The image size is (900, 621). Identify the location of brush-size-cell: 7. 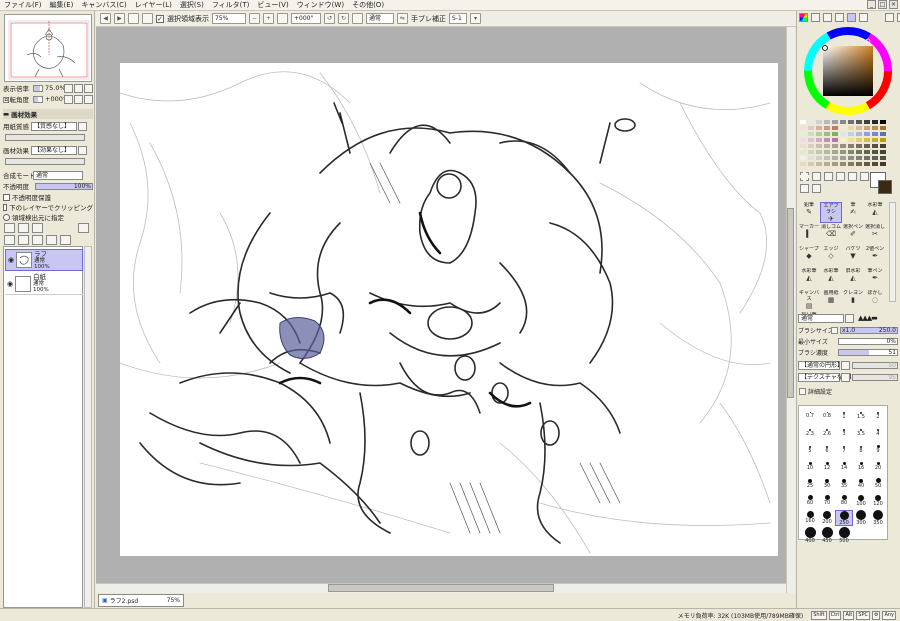
(844, 450).